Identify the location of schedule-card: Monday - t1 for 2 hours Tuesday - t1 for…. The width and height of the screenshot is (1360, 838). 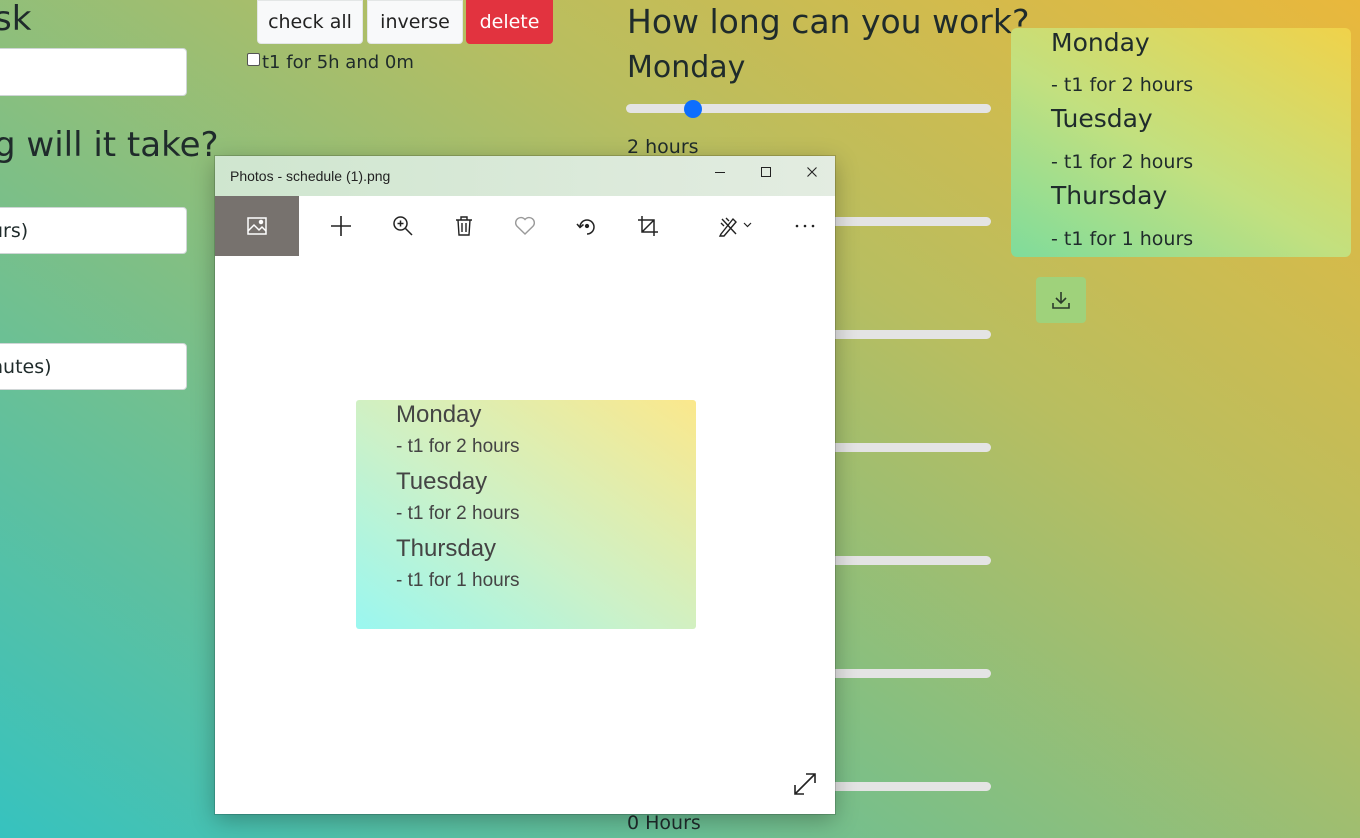
(1181, 142).